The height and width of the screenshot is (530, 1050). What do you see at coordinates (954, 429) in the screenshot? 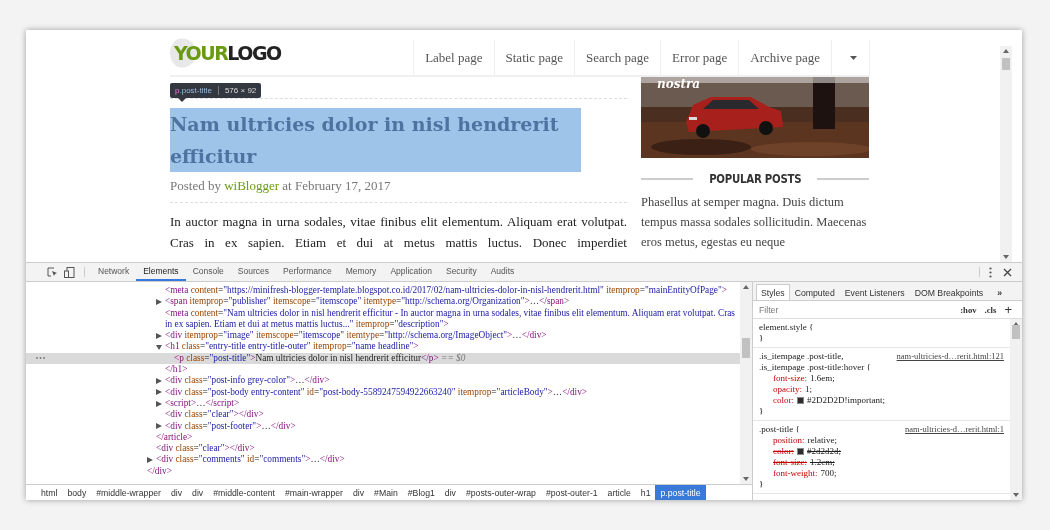
I see `source-link: nam-ultricies-d…rerit.html:1` at bounding box center [954, 429].